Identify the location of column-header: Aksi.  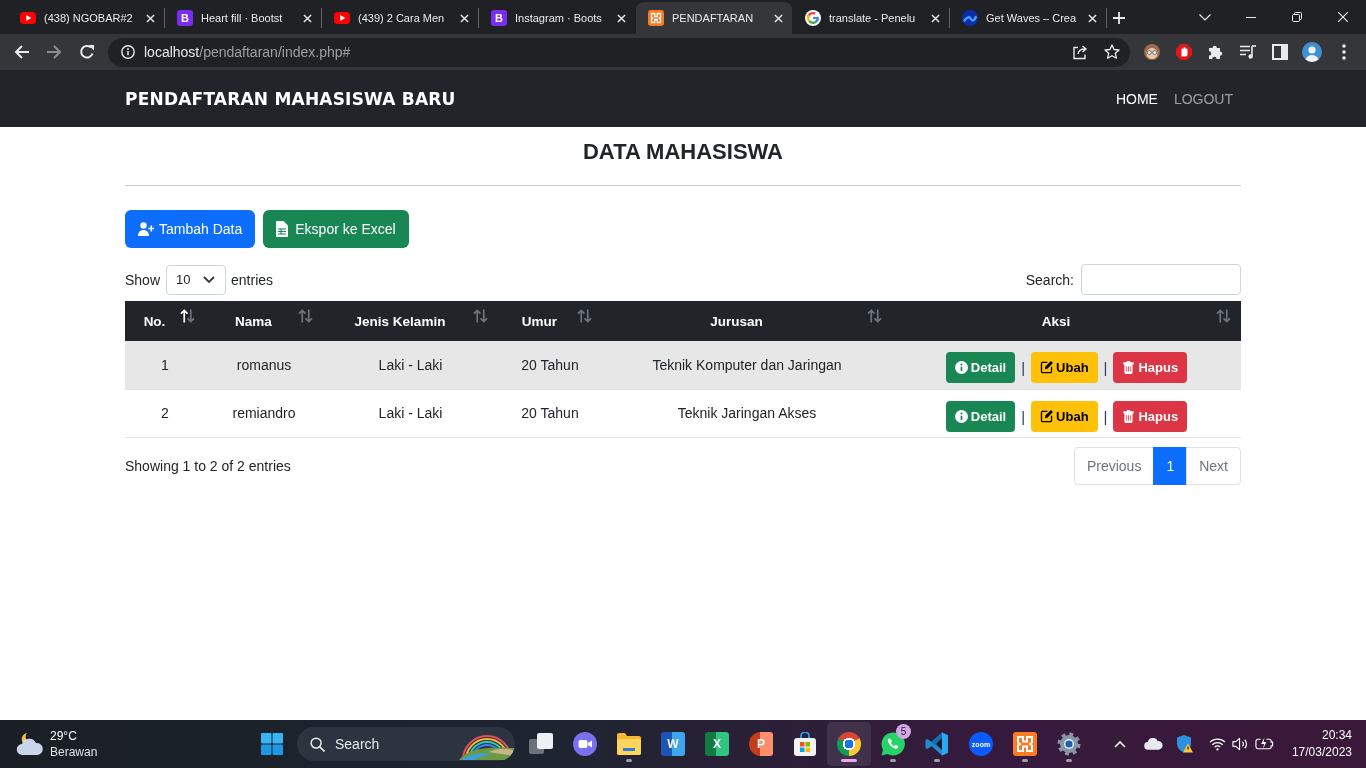
(1066, 321).